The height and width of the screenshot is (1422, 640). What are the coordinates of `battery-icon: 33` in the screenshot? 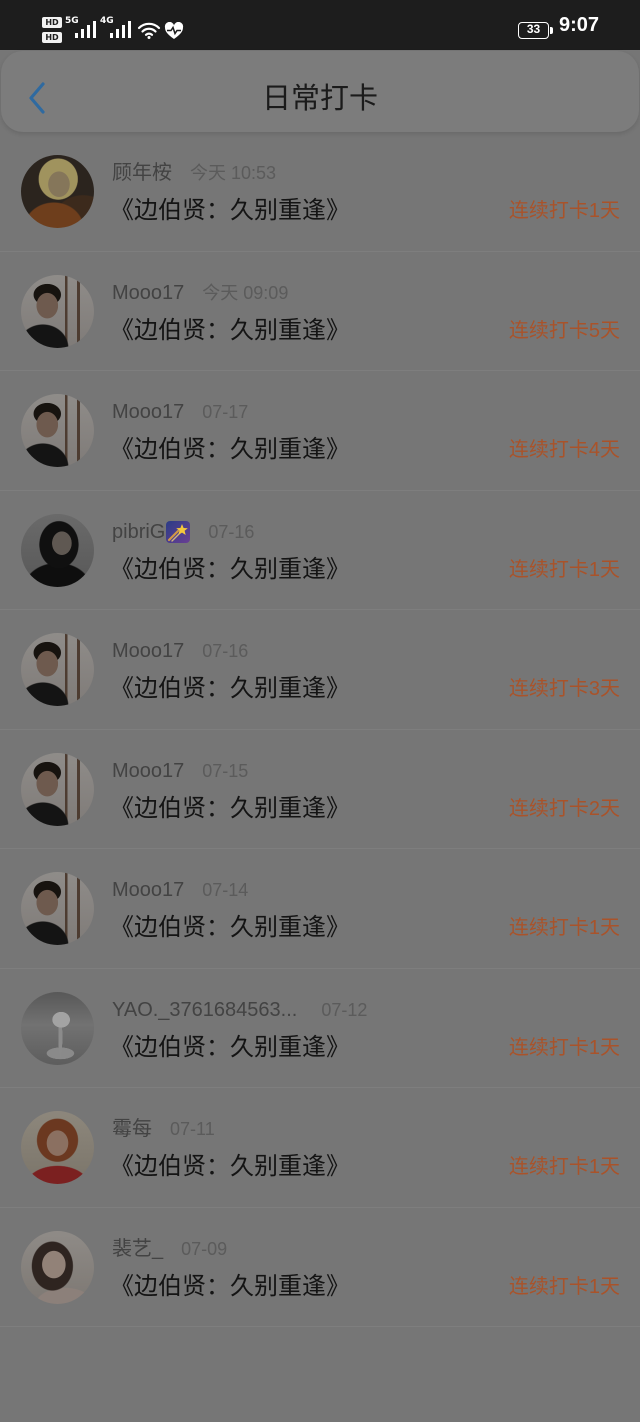 It's located at (533, 30).